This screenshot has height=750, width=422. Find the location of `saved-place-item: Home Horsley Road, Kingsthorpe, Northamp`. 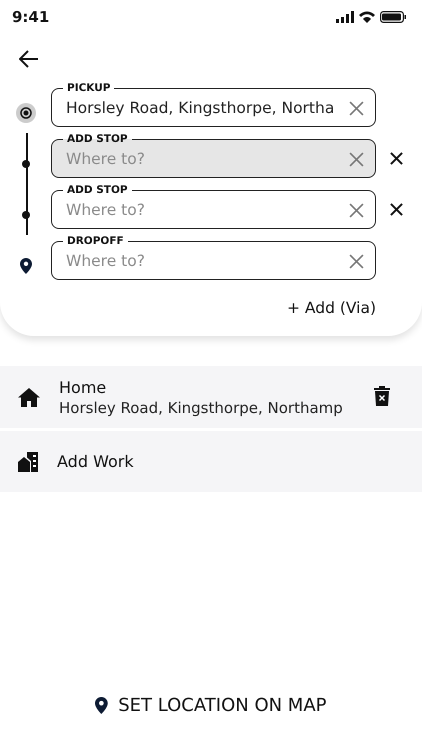

saved-place-item: Home Horsley Road, Kingsthorpe, Northamp is located at coordinates (211, 397).